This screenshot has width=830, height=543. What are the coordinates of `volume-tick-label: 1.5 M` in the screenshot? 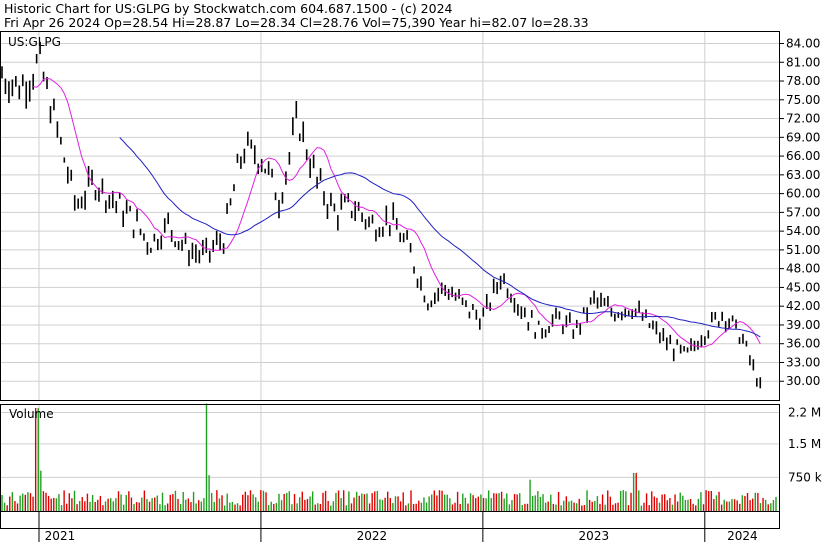 It's located at (804, 444).